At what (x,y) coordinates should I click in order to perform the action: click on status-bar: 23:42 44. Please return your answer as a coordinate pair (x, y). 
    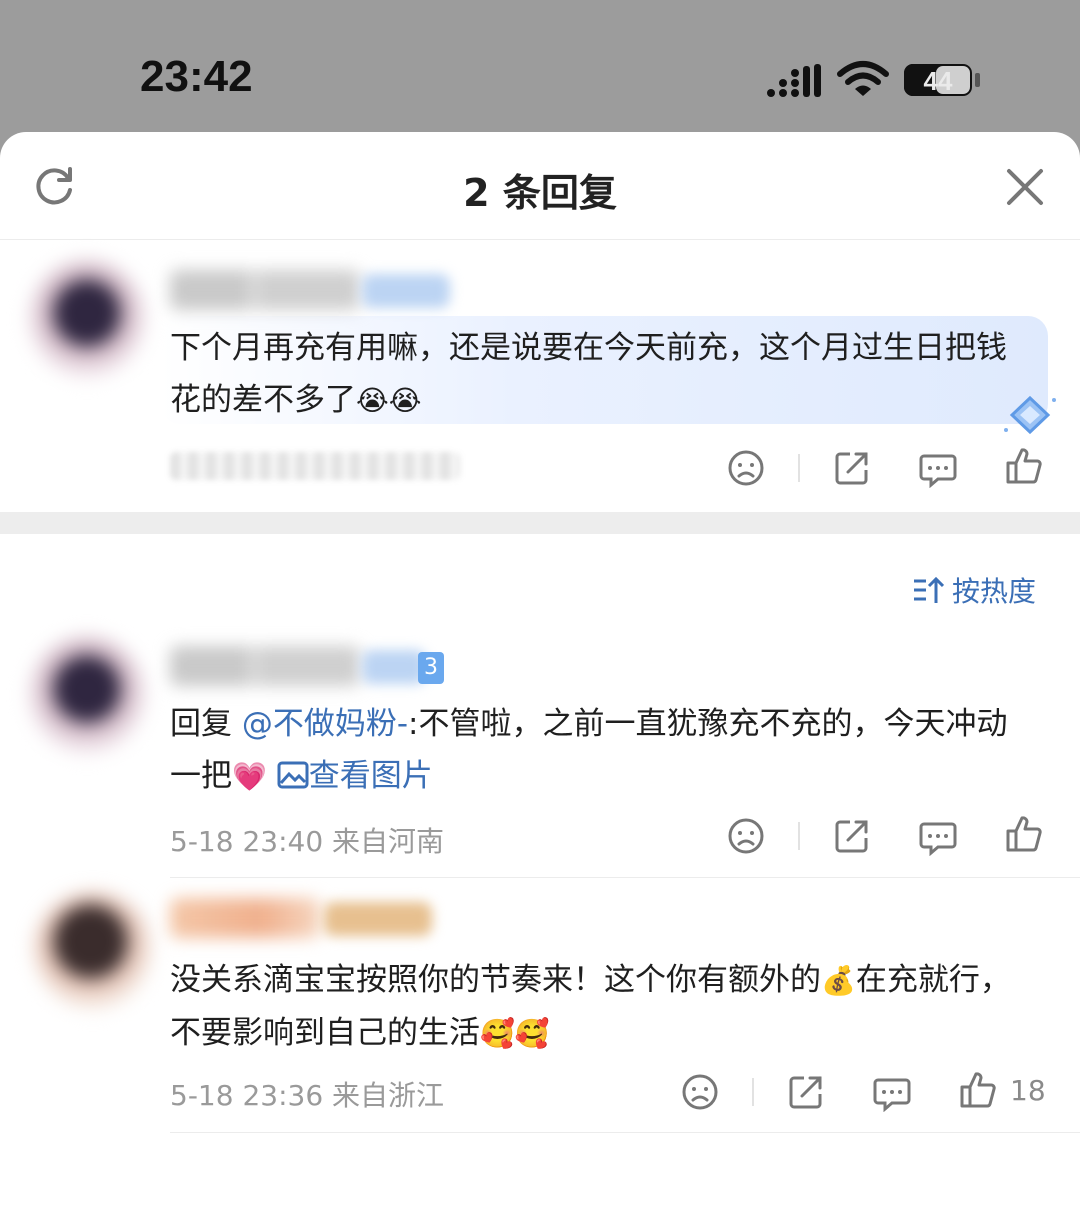
    Looking at the image, I should click on (540, 75).